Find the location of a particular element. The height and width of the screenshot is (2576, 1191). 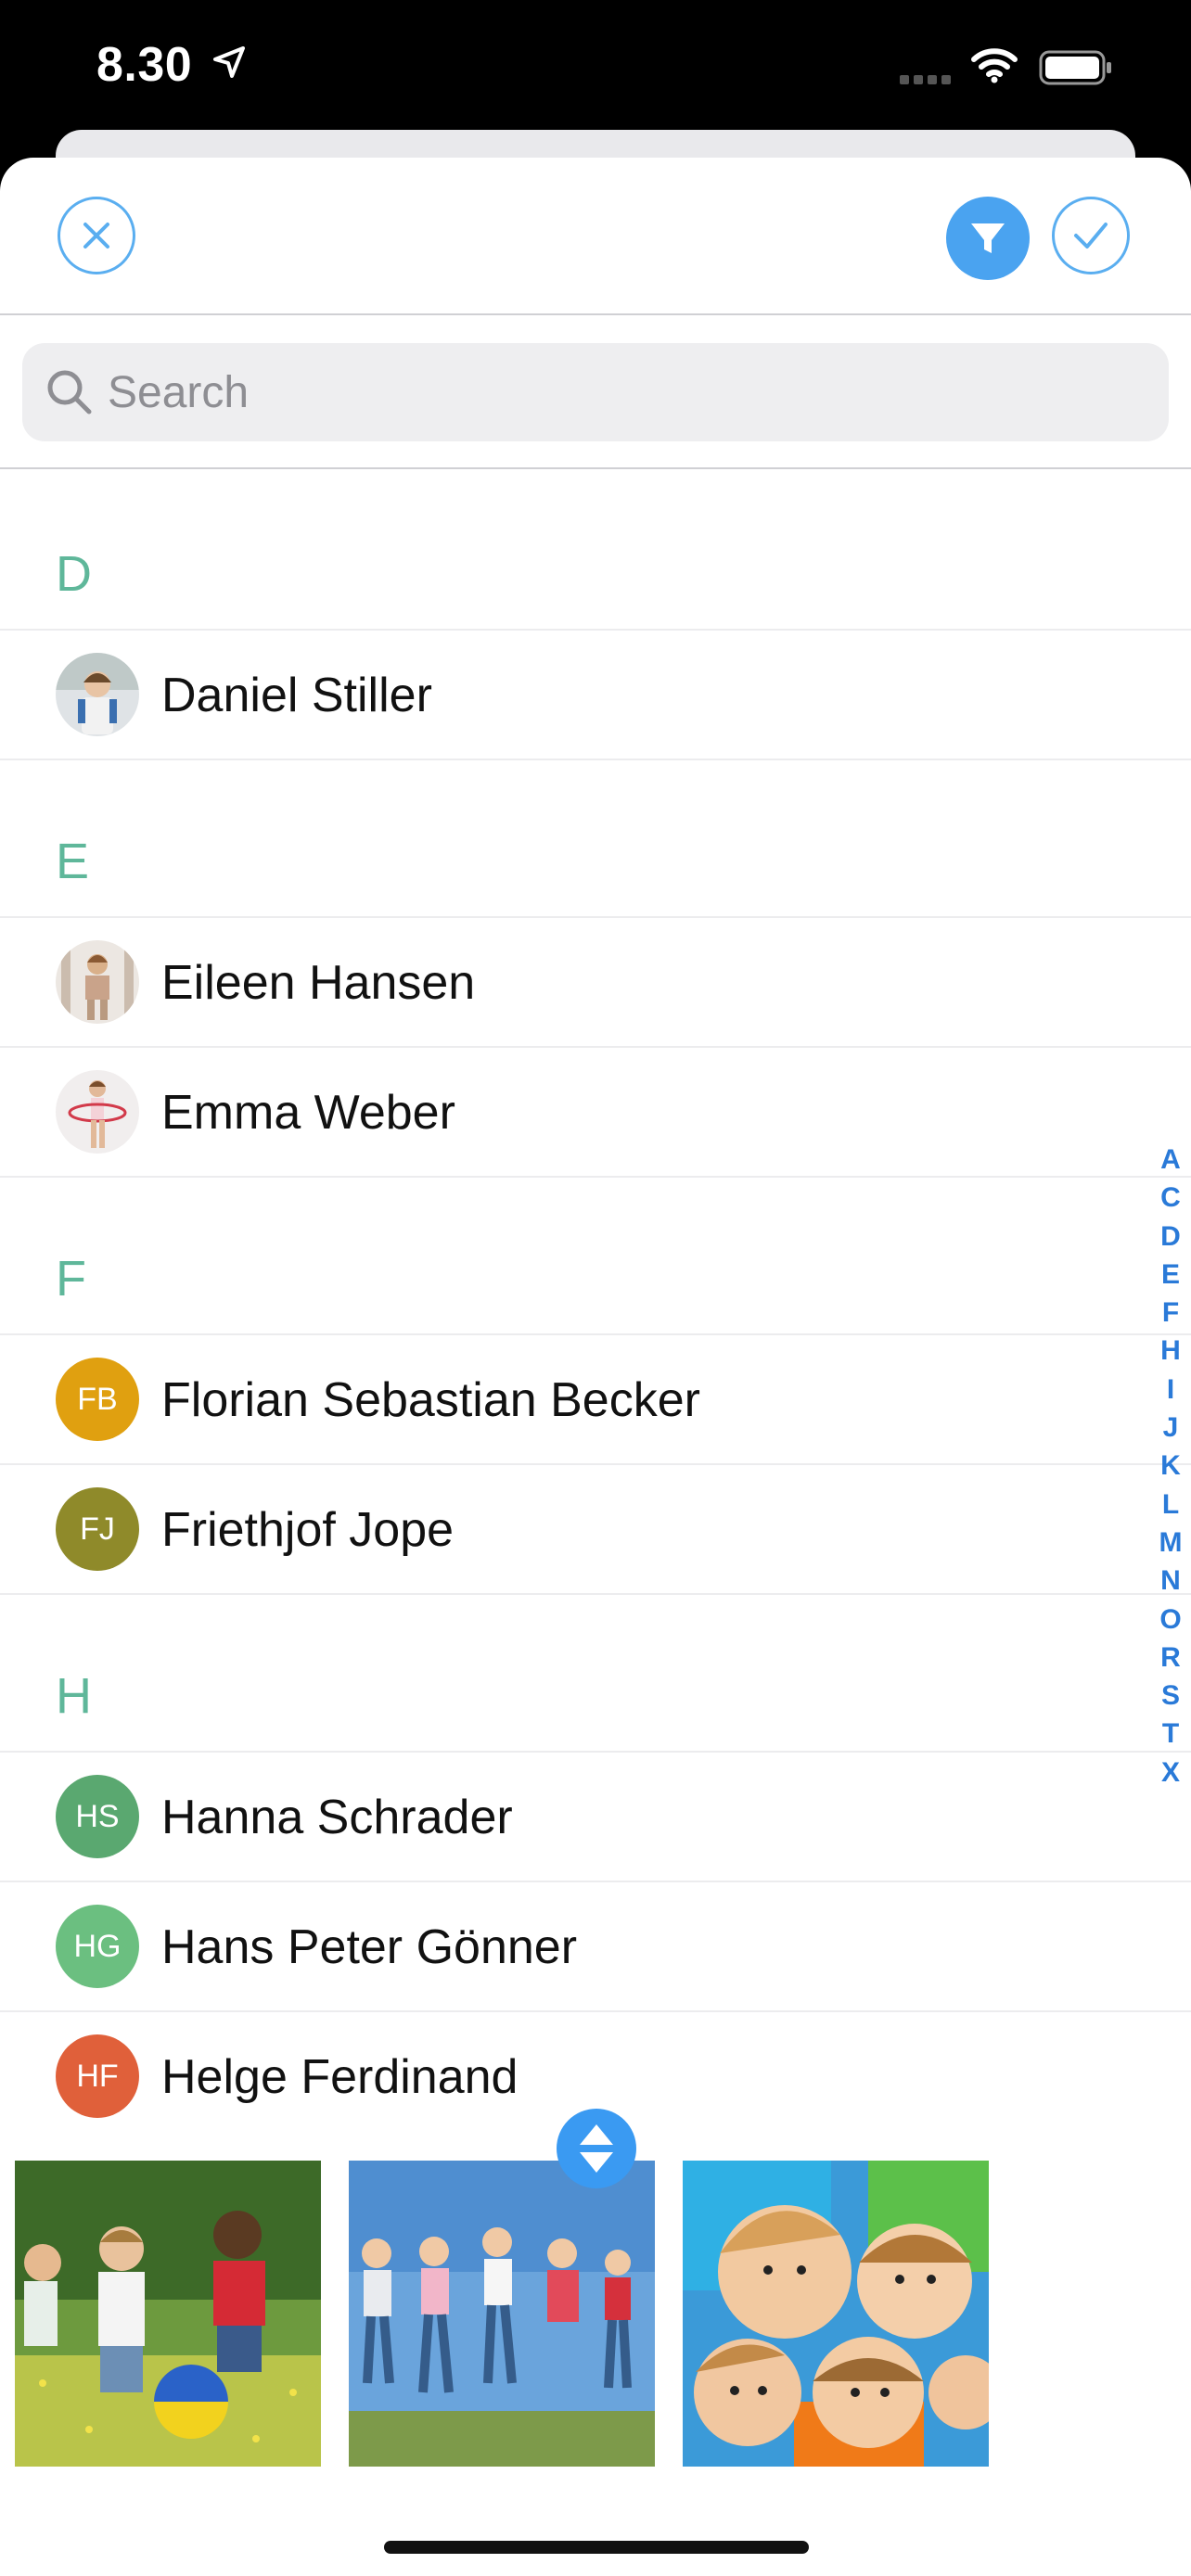

search-icon is located at coordinates (69, 392).